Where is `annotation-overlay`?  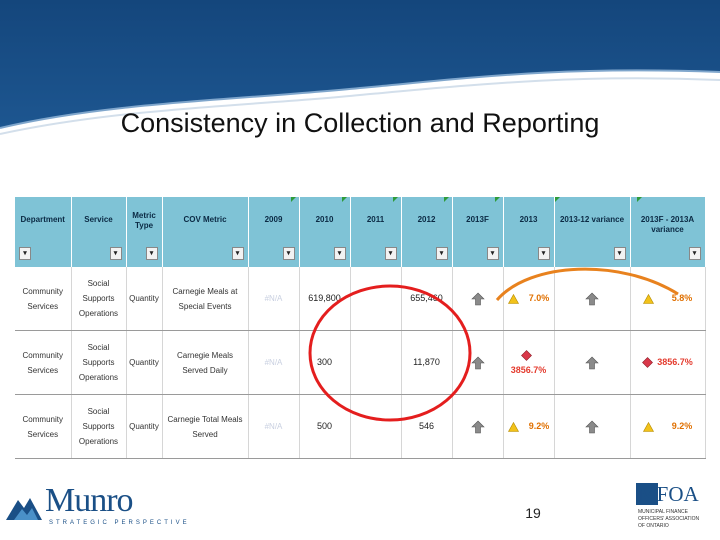
annotation-overlay is located at coordinates (493, 344).